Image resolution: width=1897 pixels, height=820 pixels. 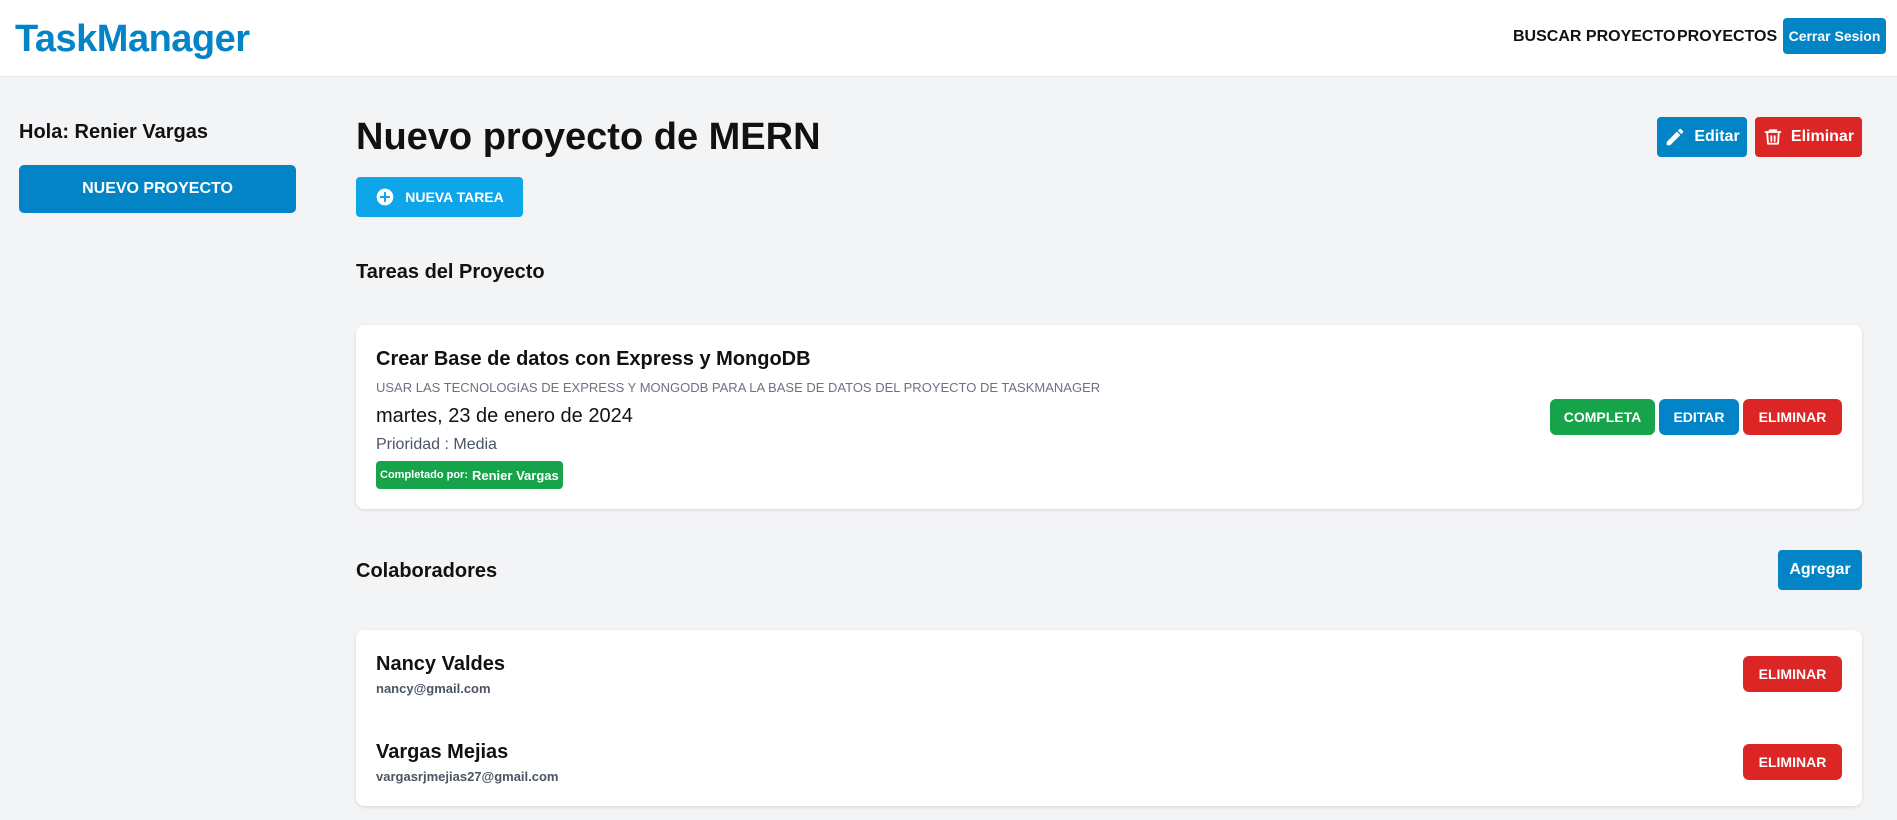 I want to click on complete-task-button: COMPLETA, so click(x=1602, y=417).